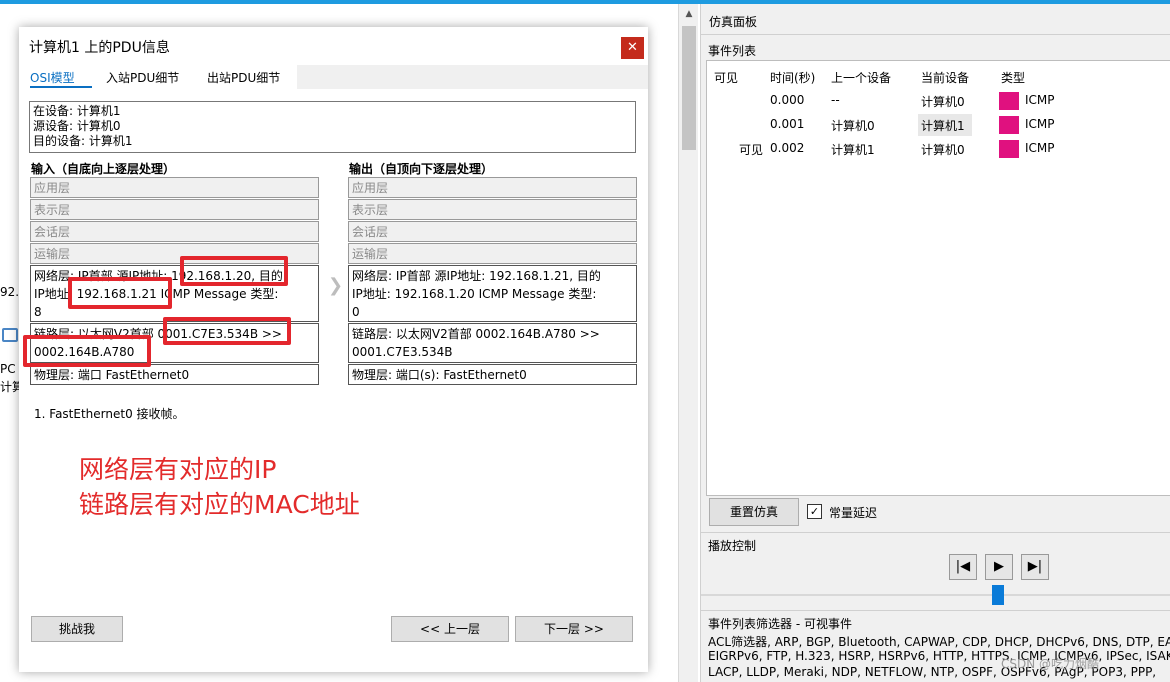 Image resolution: width=1170 pixels, height=682 pixels. Describe the element at coordinates (938, 101) in the screenshot. I see `event-row: 0.000 -- 计算机0 ICMP` at that location.